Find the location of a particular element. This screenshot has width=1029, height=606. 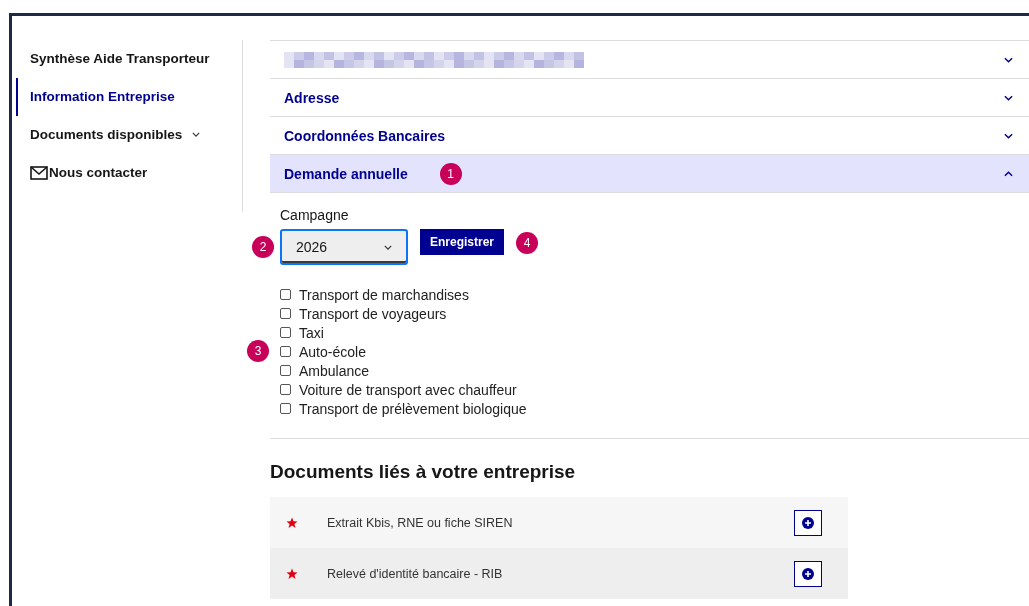

checkbox-label: Voiture de transport avec chauffeur is located at coordinates (408, 389).